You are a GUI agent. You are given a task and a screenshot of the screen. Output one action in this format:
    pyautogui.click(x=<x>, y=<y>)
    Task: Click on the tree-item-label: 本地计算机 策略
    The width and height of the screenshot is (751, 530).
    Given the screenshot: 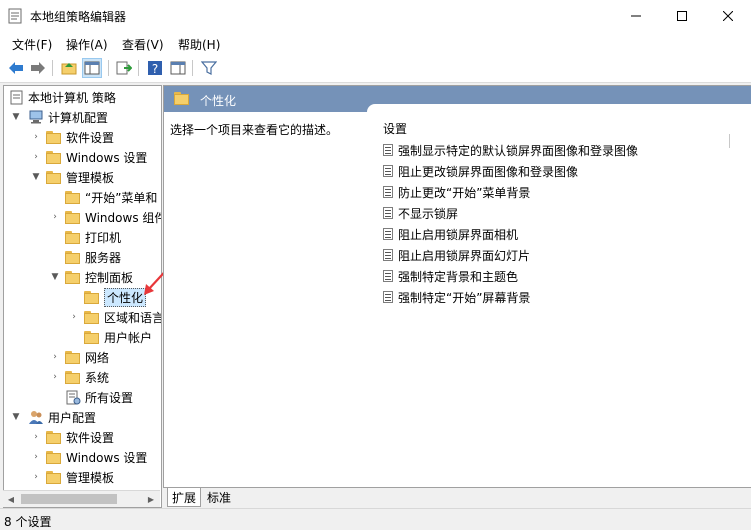 What is the action you would take?
    pyautogui.click(x=72, y=97)
    